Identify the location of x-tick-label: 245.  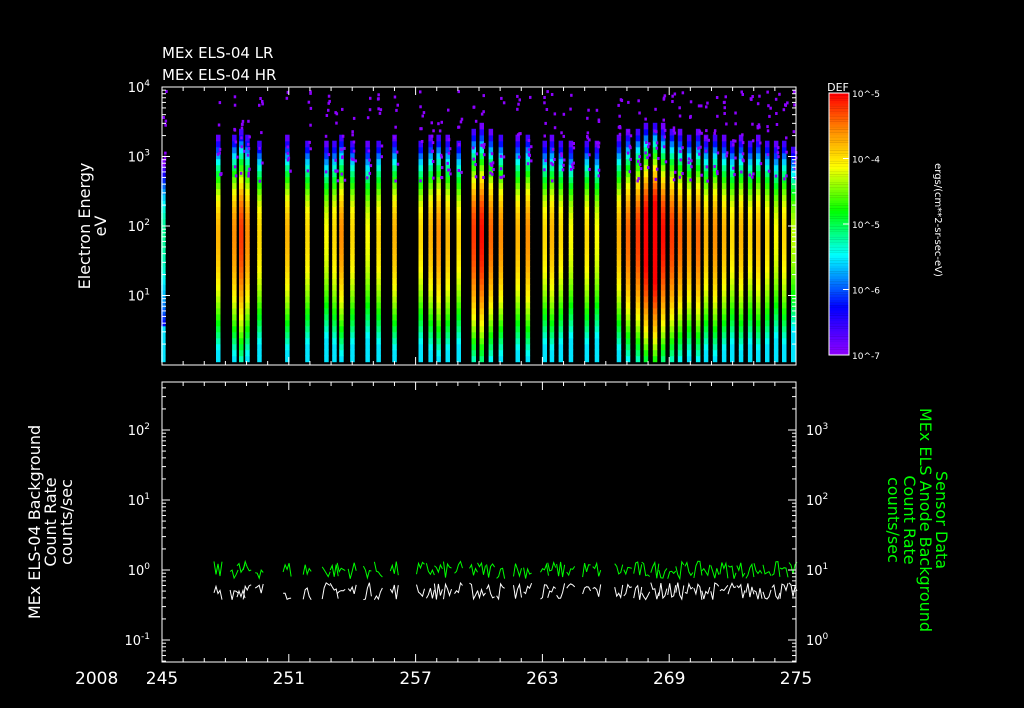
(162, 679).